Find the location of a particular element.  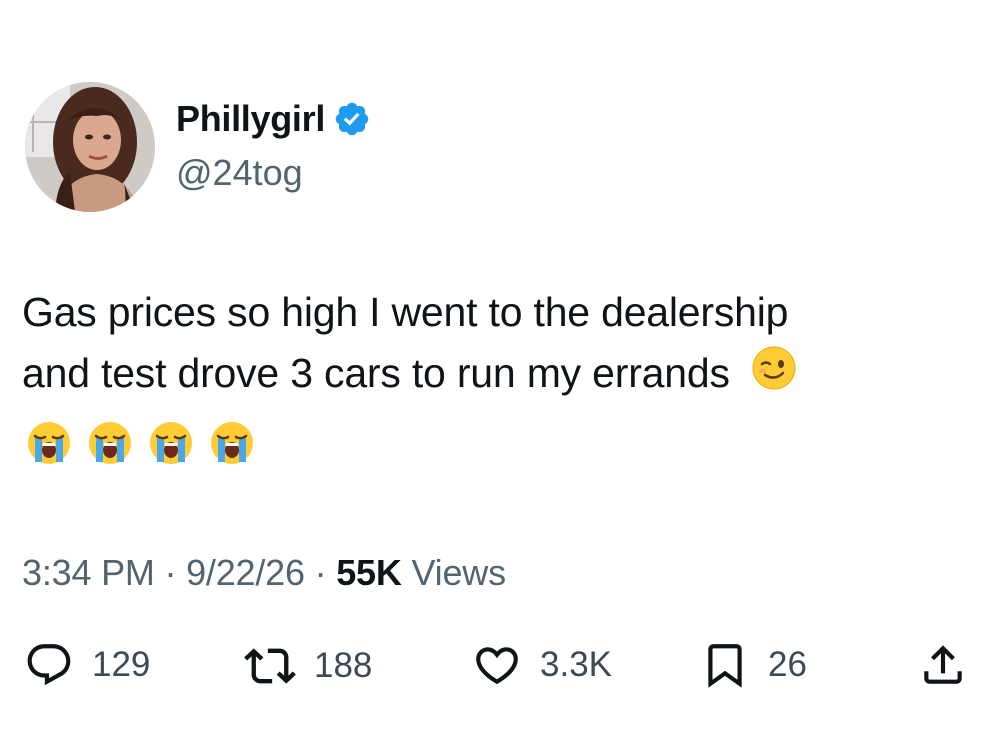

avatar-photo is located at coordinates (90, 147).